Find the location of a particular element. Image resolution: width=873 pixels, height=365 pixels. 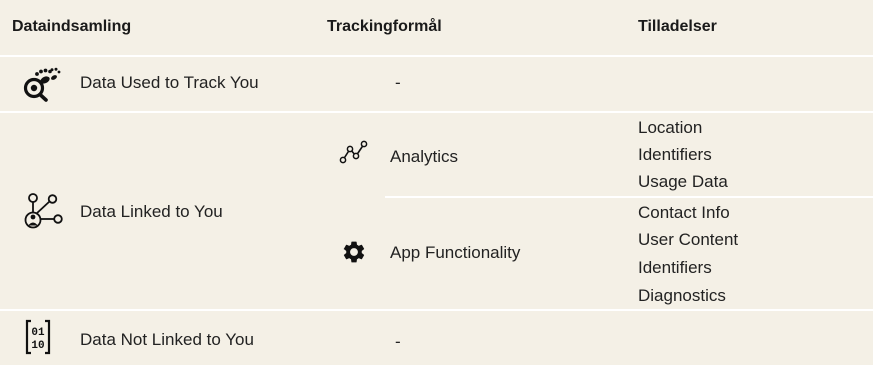

permission-item: Contact Info is located at coordinates (684, 212).